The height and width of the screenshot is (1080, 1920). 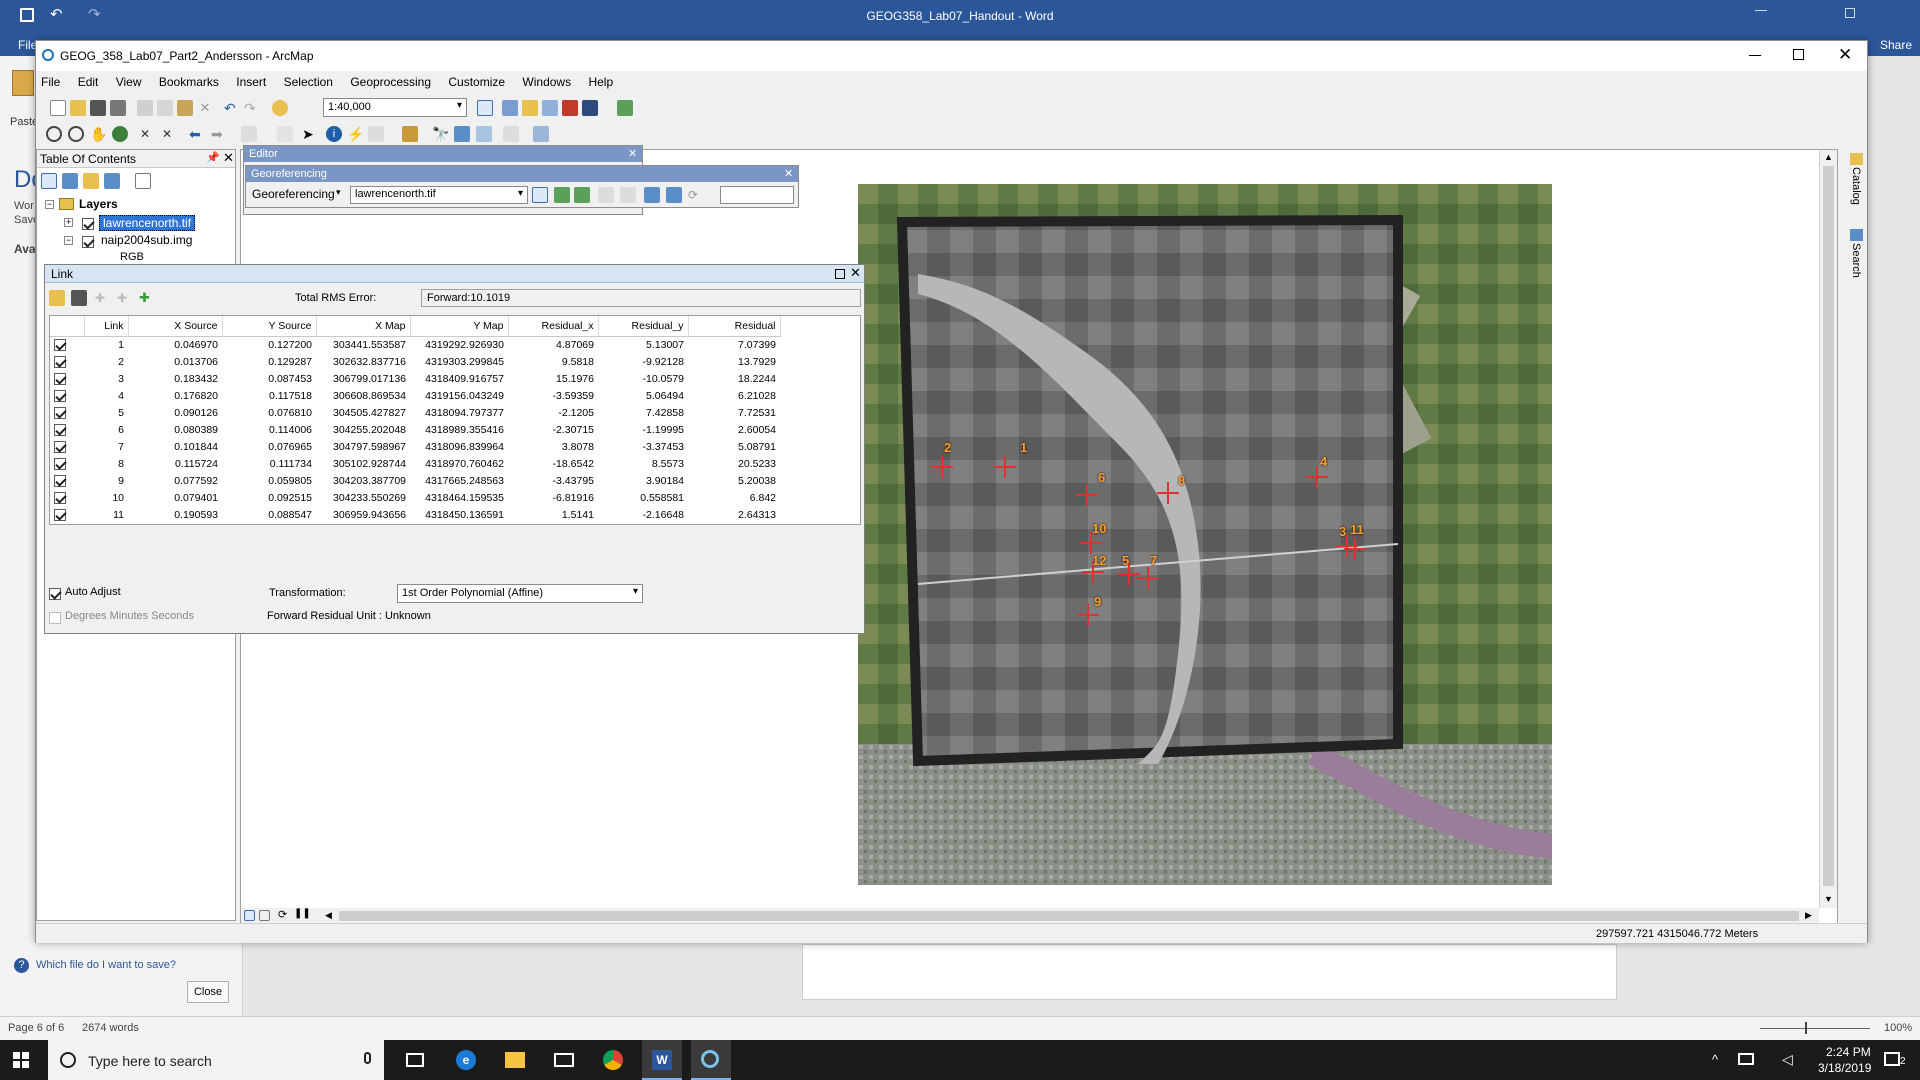 I want to click on clock-time: 2:24 PM, so click(x=1848, y=1052).